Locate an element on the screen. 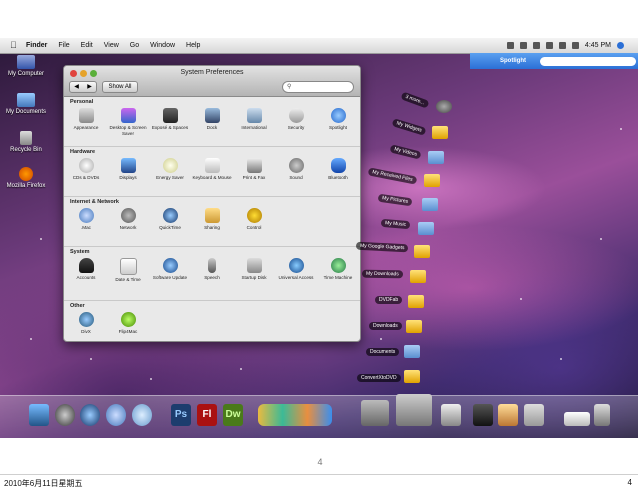 This screenshot has width=638, height=491. pane-network: Network is located at coordinates (128, 219).